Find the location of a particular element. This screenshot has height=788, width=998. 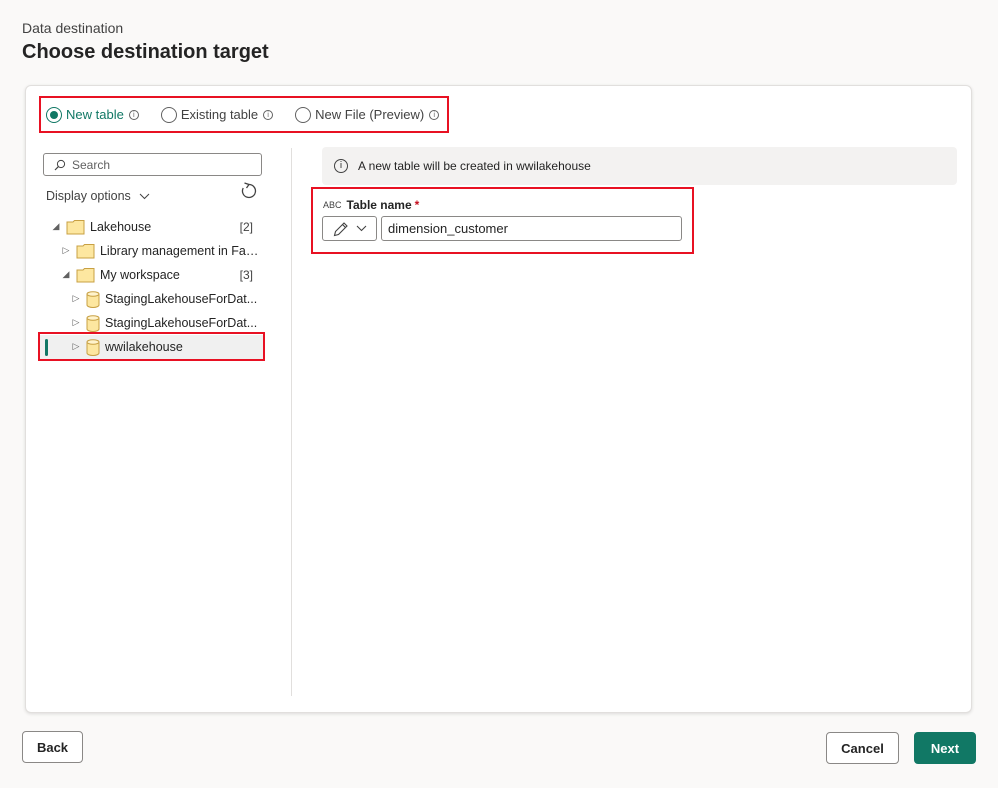

tree-item-label: wwilakehouse is located at coordinates (144, 347).